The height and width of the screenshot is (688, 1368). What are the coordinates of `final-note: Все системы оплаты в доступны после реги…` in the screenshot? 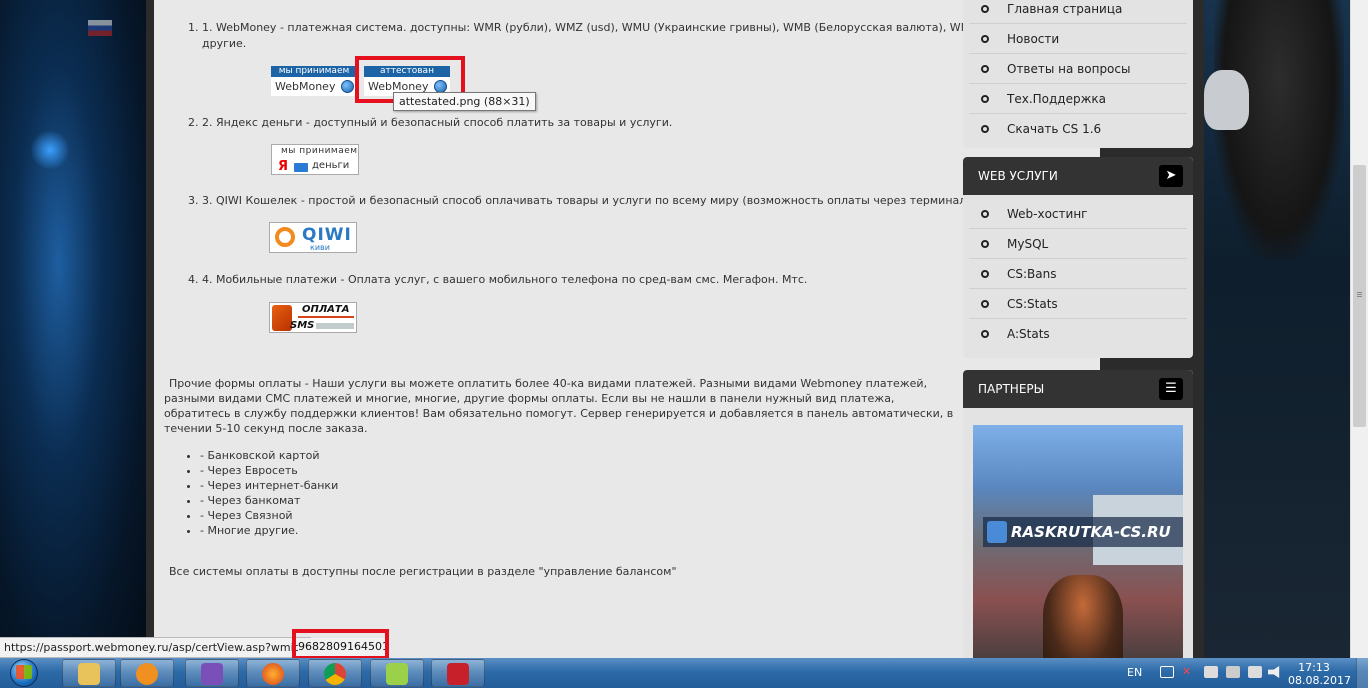 It's located at (423, 571).